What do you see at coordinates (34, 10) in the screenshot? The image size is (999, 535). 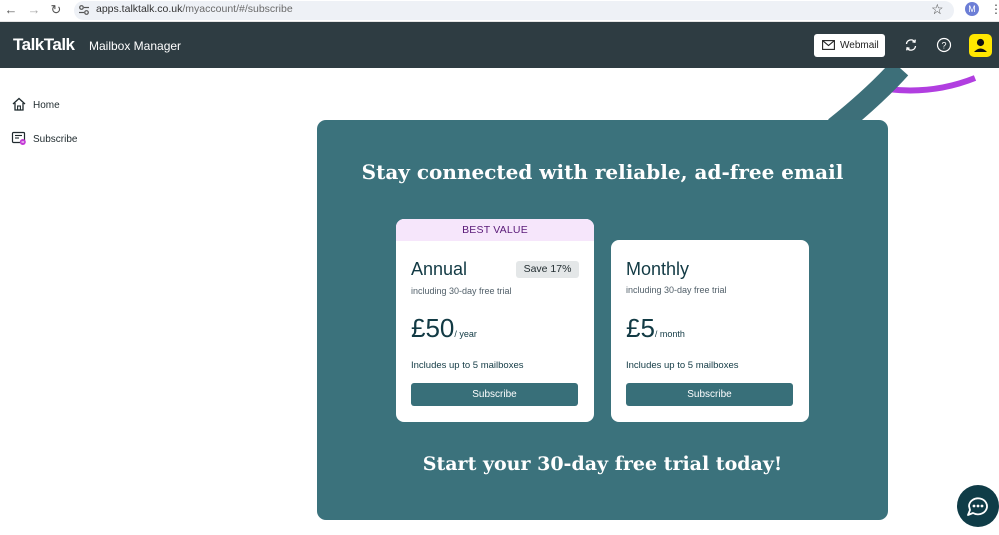 I see `forward-icon: →` at bounding box center [34, 10].